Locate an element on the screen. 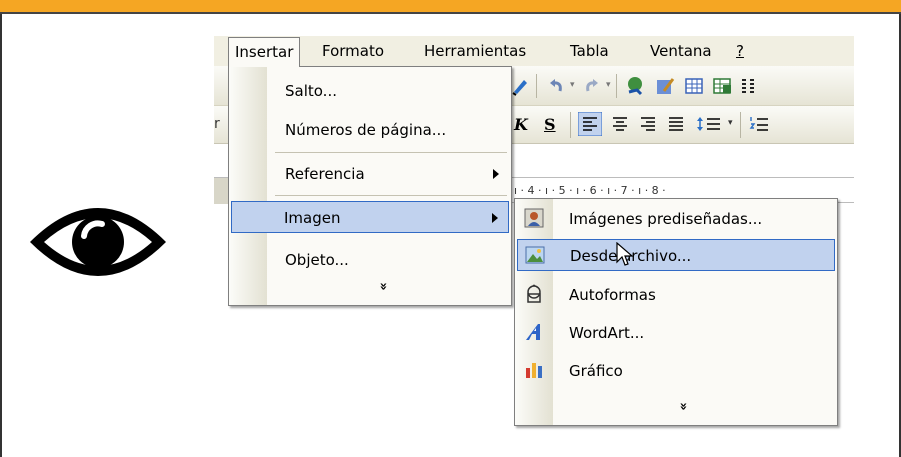  menu-tabla: Tabla is located at coordinates (589, 51).